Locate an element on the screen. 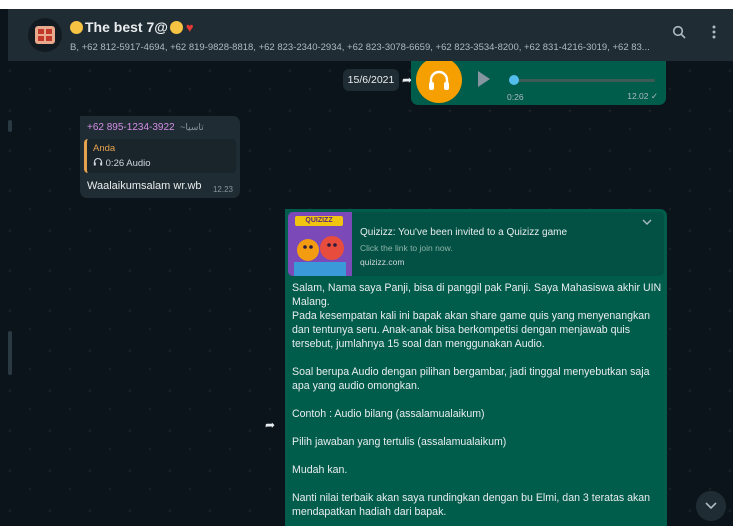 The width and height of the screenshot is (733, 526). message-time: 12.23 is located at coordinates (222, 189).